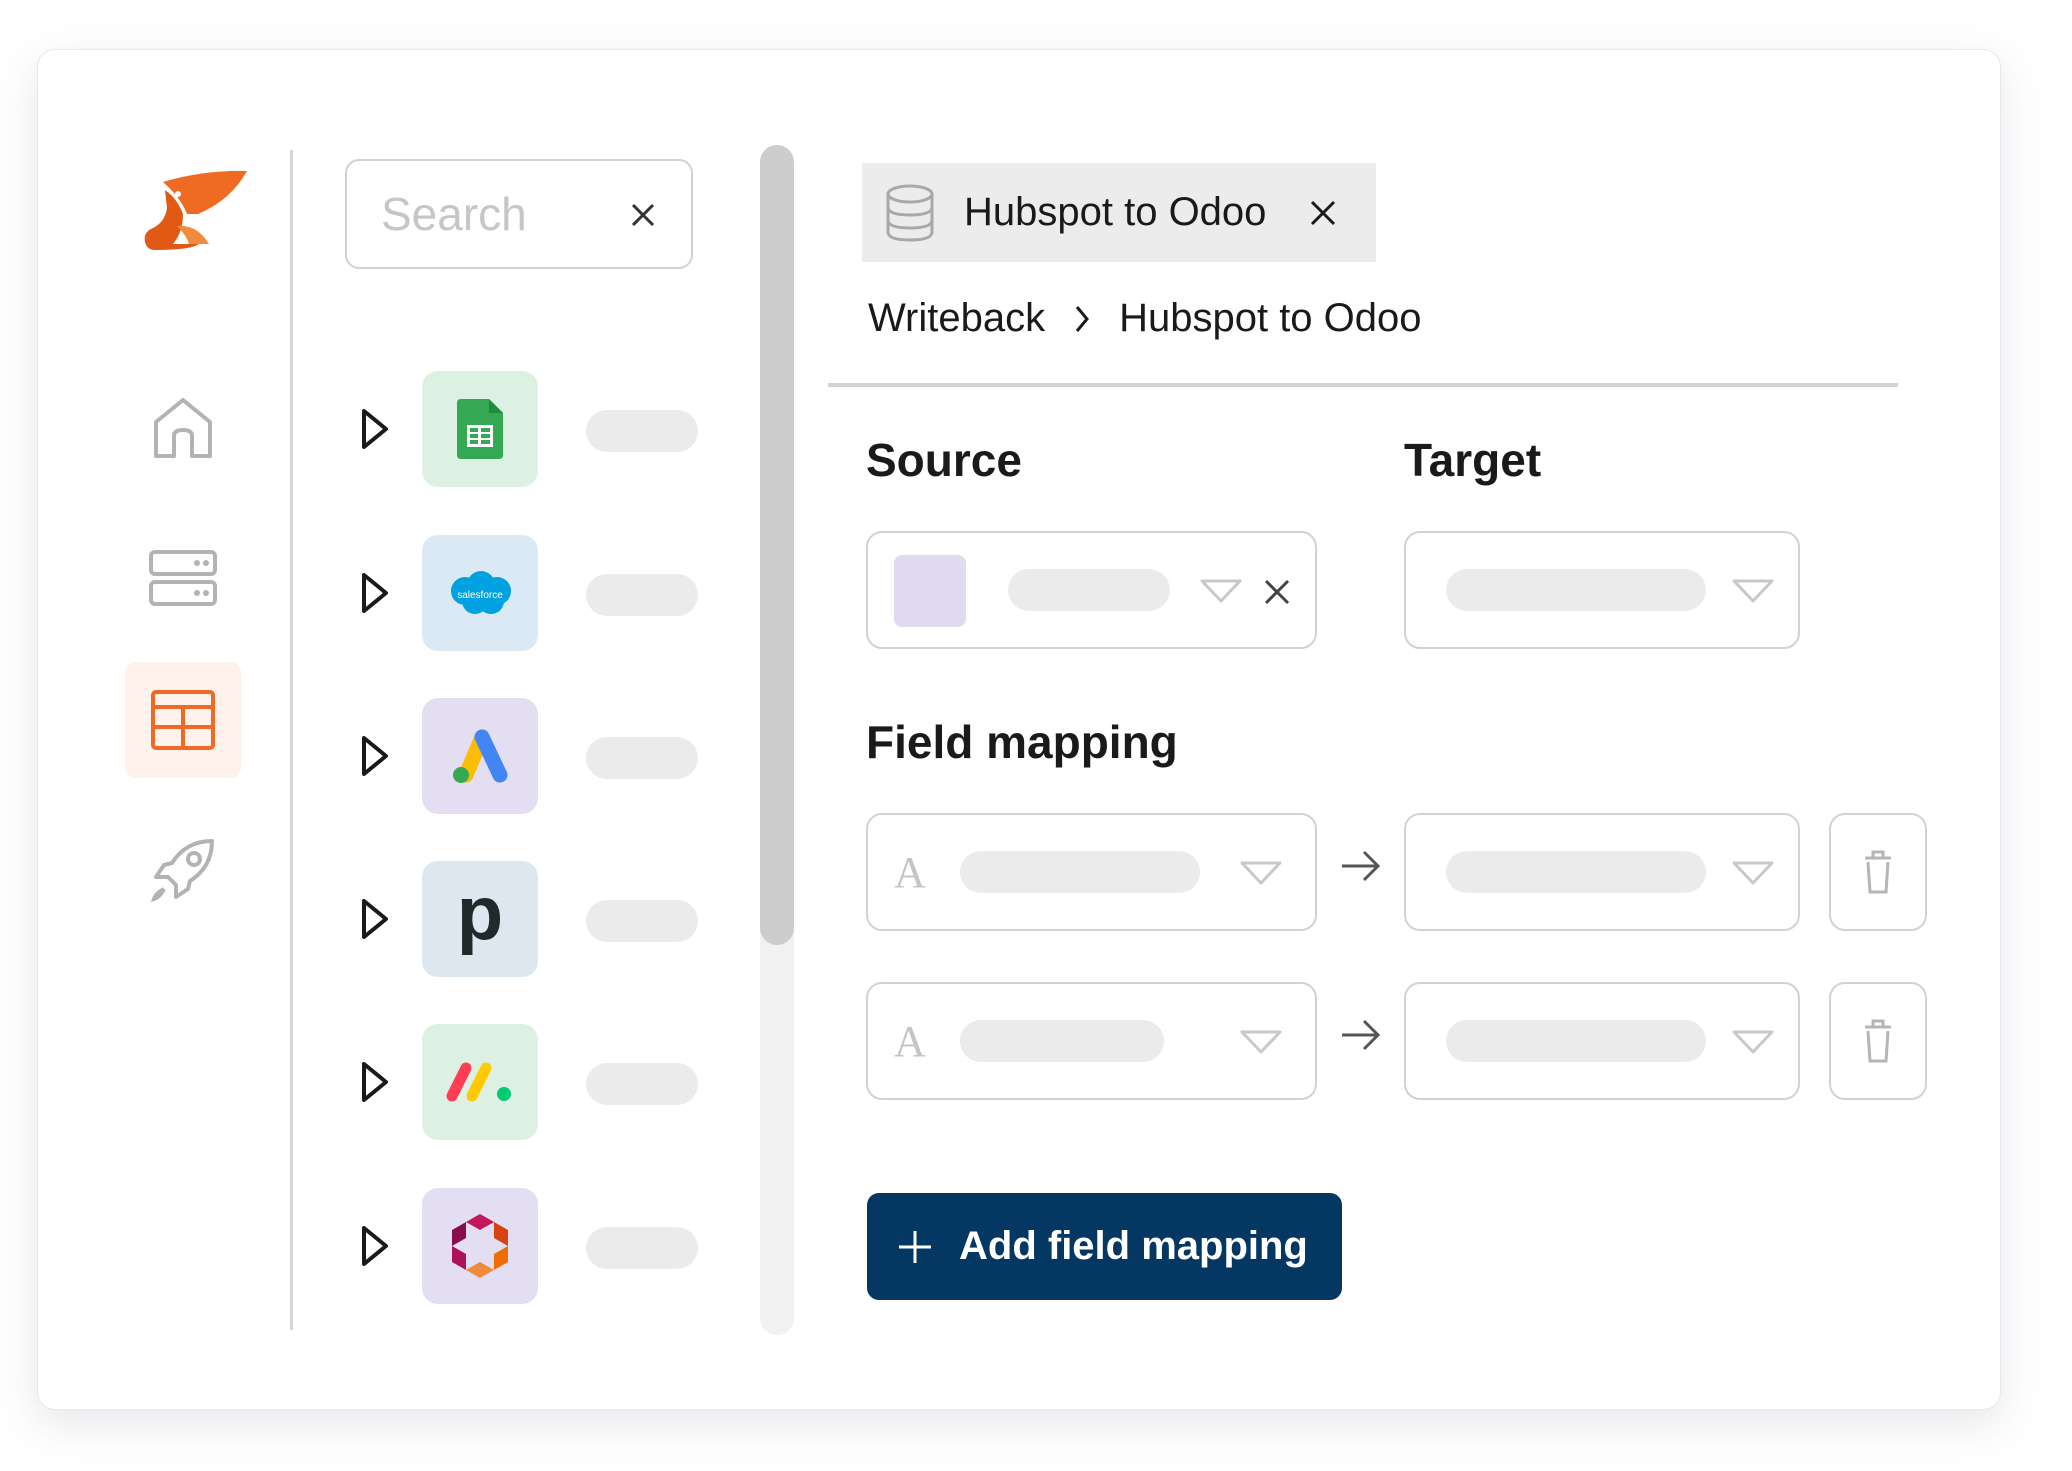 This screenshot has width=2072, height=1471. I want to click on clear-source-icon, so click(1277, 592).